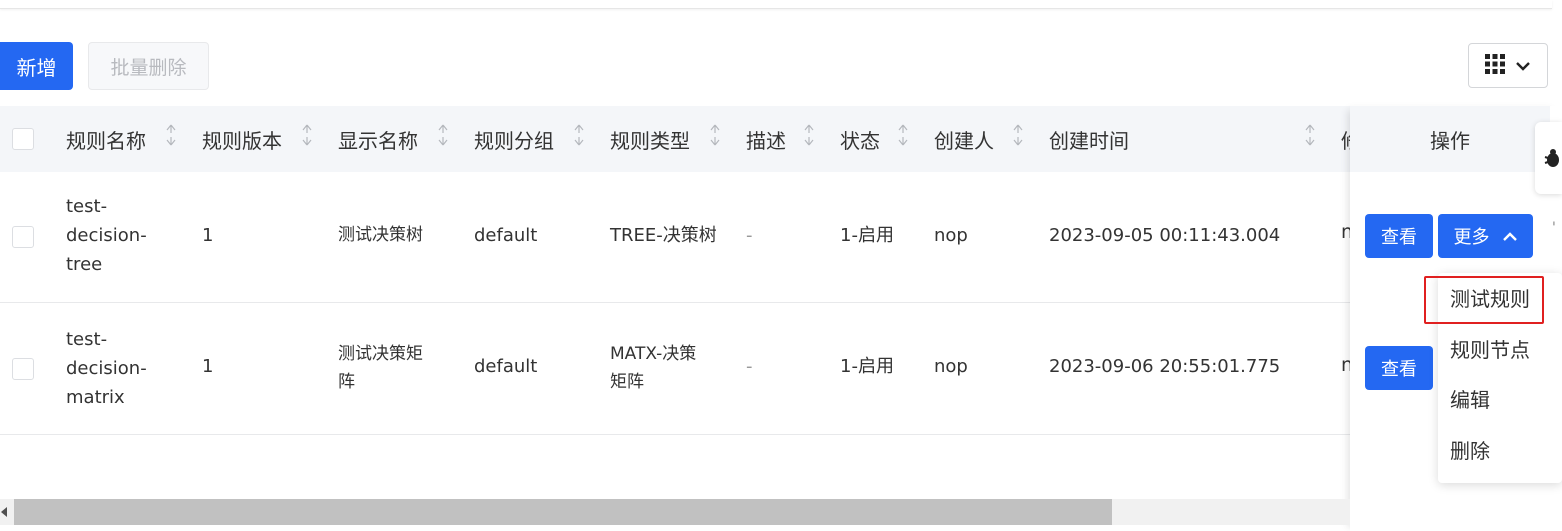 This screenshot has width=1562, height=531. I want to click on scrollbar-thumb, so click(563, 512).